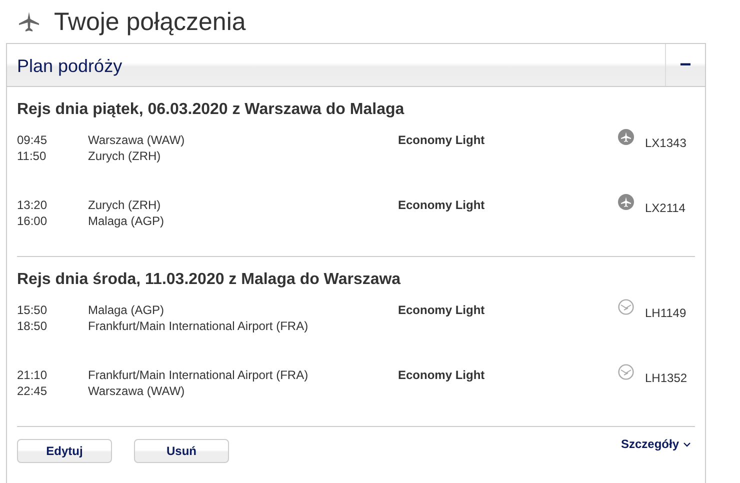 The width and height of the screenshot is (740, 483). Describe the element at coordinates (125, 205) in the screenshot. I see `departure-airport: Zurych (ZRH)` at that location.